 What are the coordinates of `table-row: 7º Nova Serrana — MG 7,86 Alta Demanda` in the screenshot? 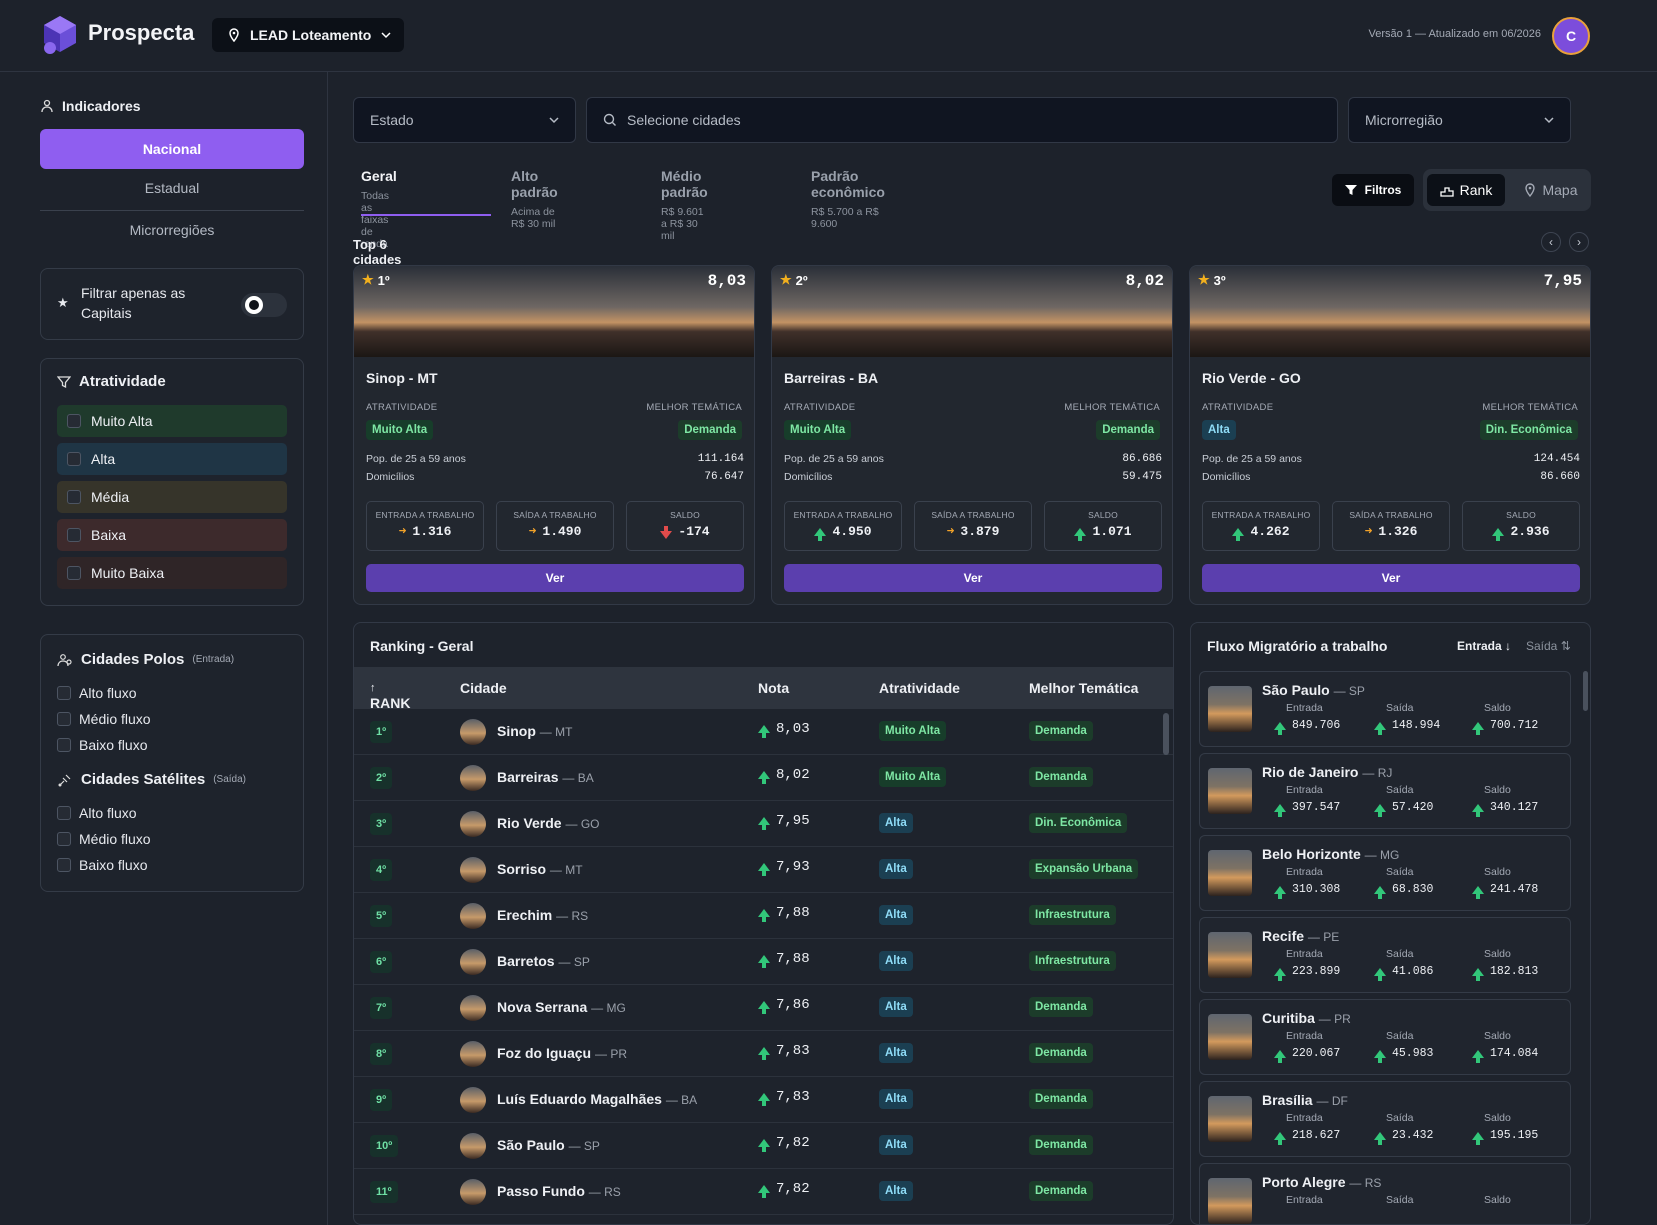 It's located at (763, 1008).